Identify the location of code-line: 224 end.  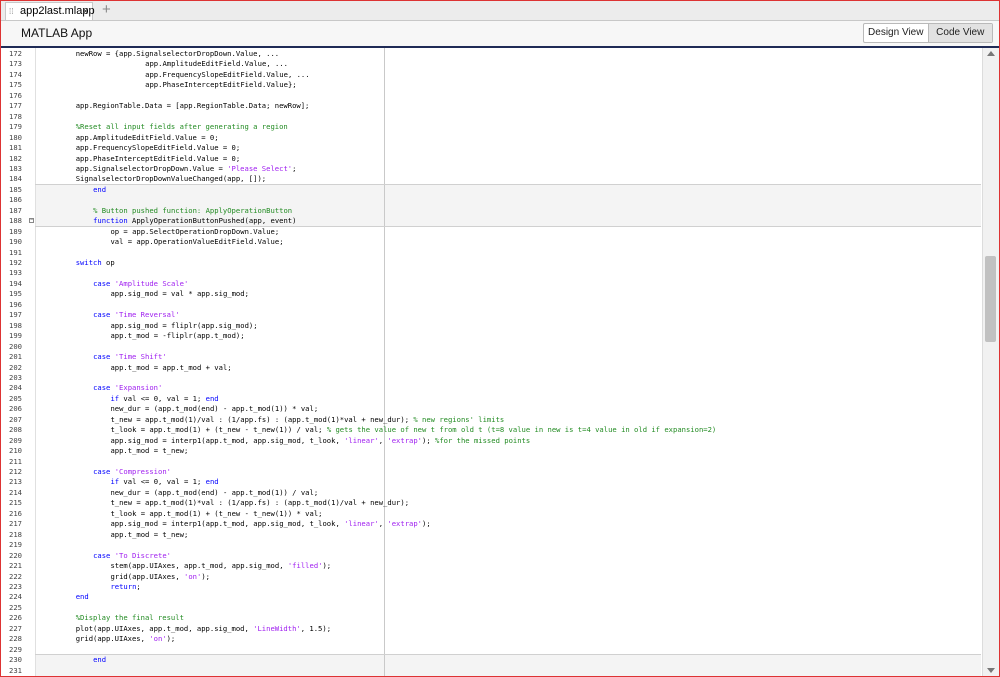
(491, 597).